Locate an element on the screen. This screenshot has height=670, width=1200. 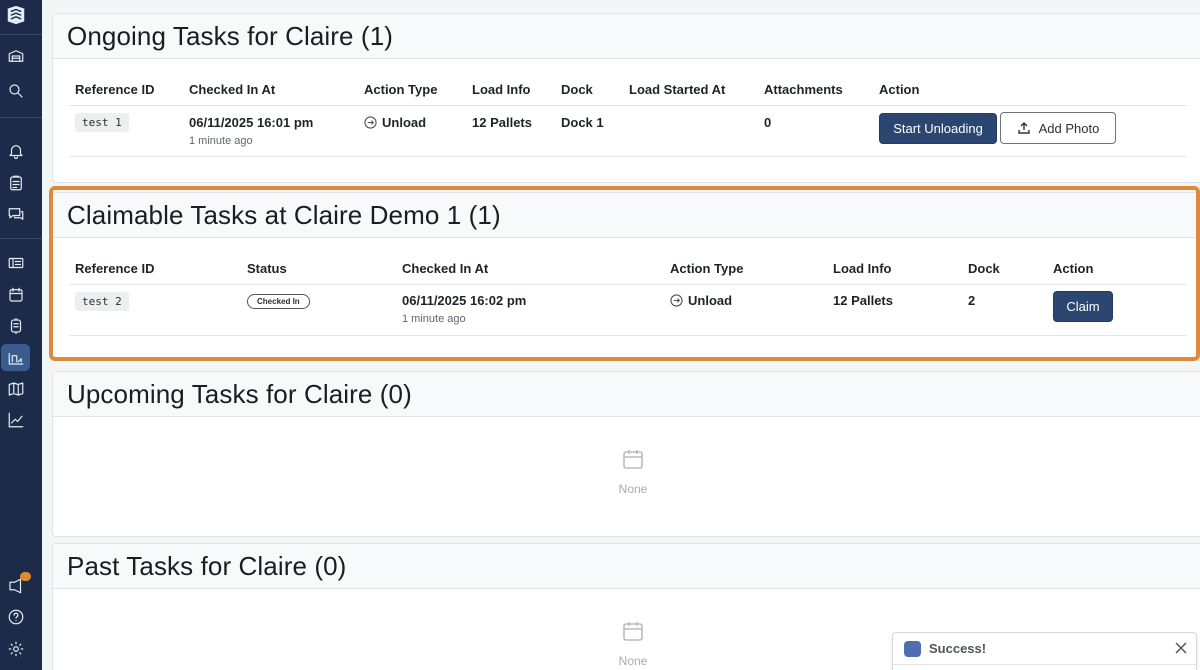
notification-badge is located at coordinates (25, 576).